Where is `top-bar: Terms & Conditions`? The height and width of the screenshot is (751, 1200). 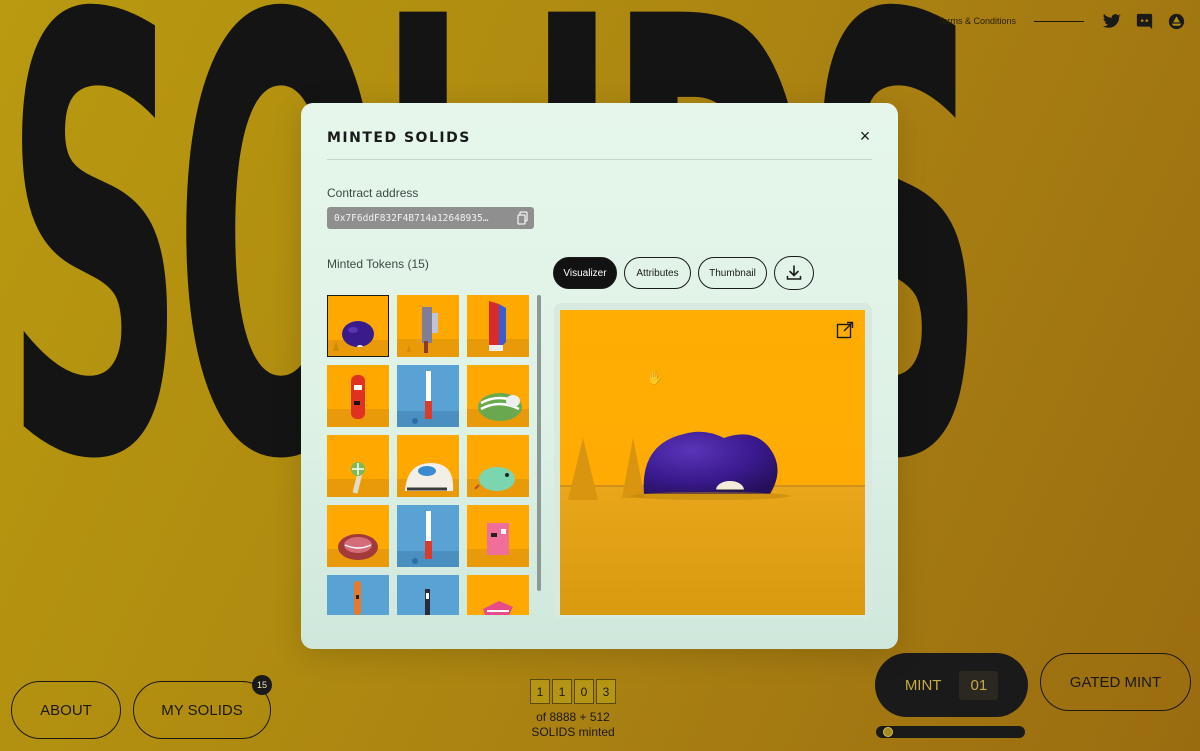
top-bar: Terms & Conditions is located at coordinates (1062, 21).